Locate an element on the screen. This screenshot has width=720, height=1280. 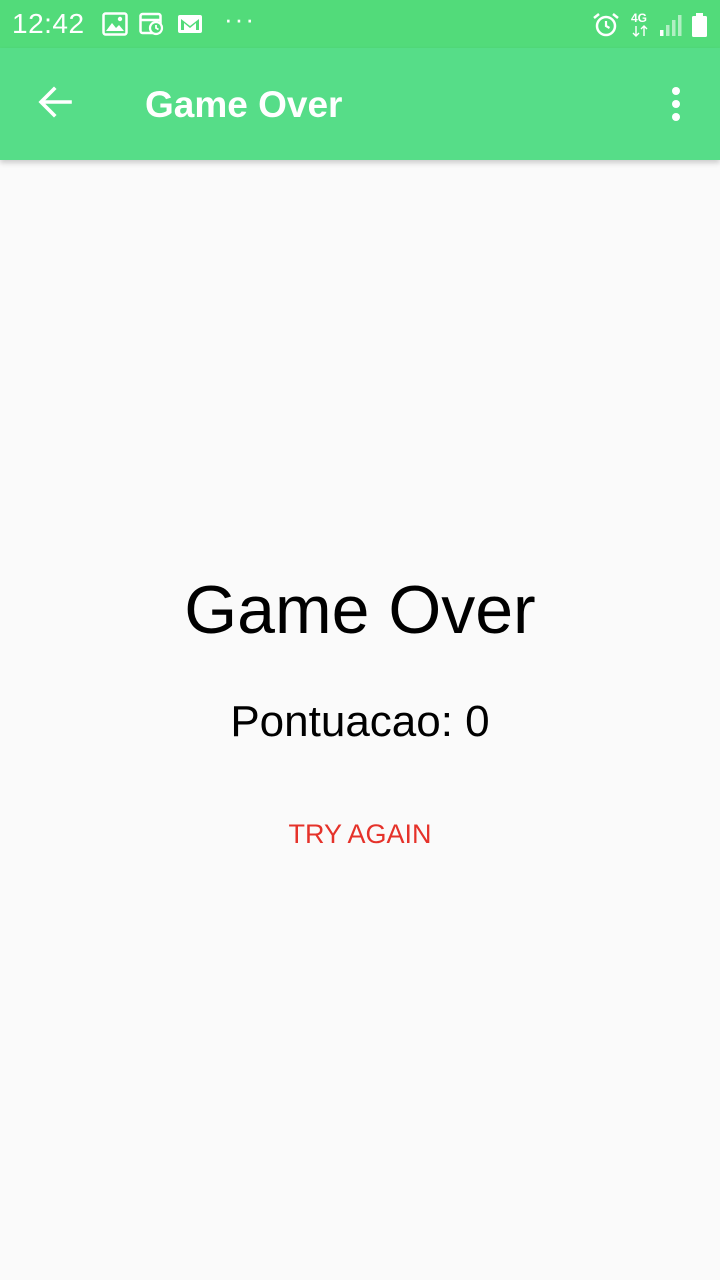
back-button is located at coordinates (55, 104).